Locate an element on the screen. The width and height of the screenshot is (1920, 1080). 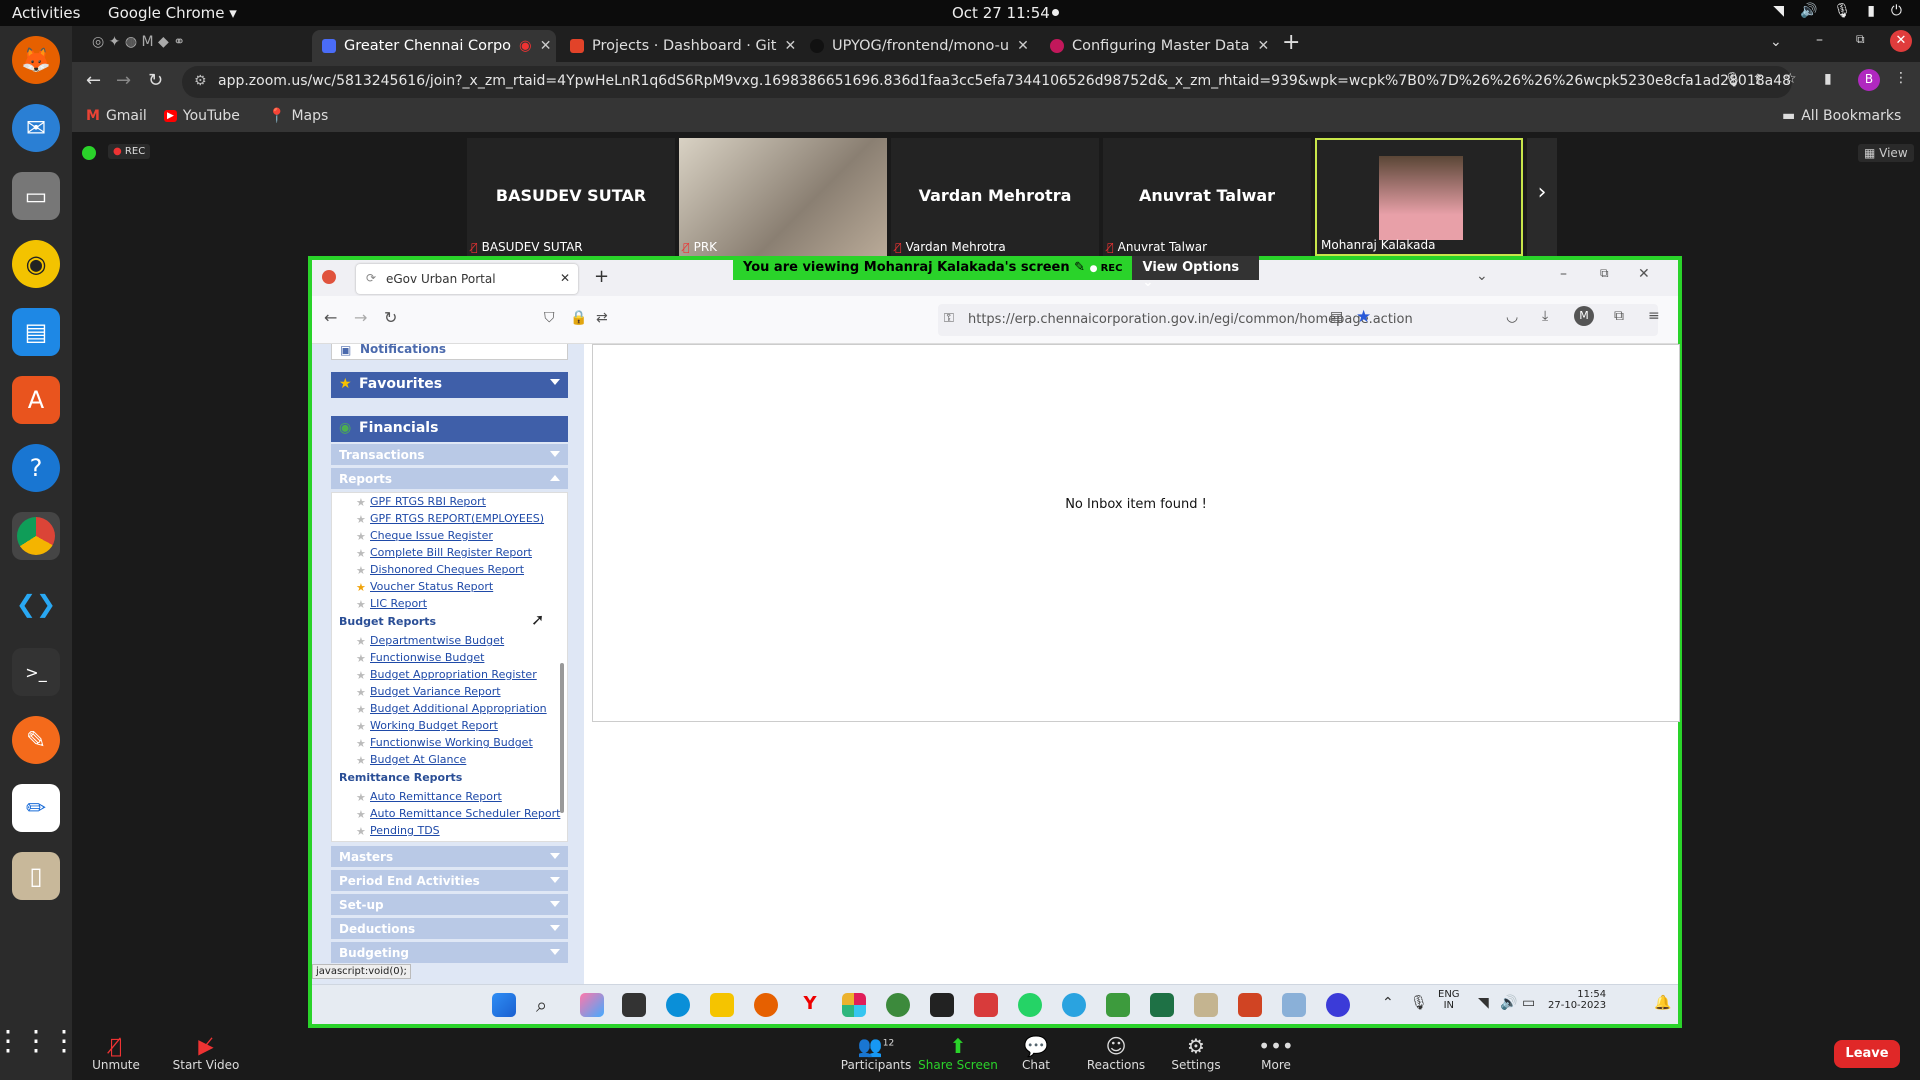
participant-tile: Anuvrat Talwar 🎙̸ Anuvrat Talwar is located at coordinates (1207, 197).